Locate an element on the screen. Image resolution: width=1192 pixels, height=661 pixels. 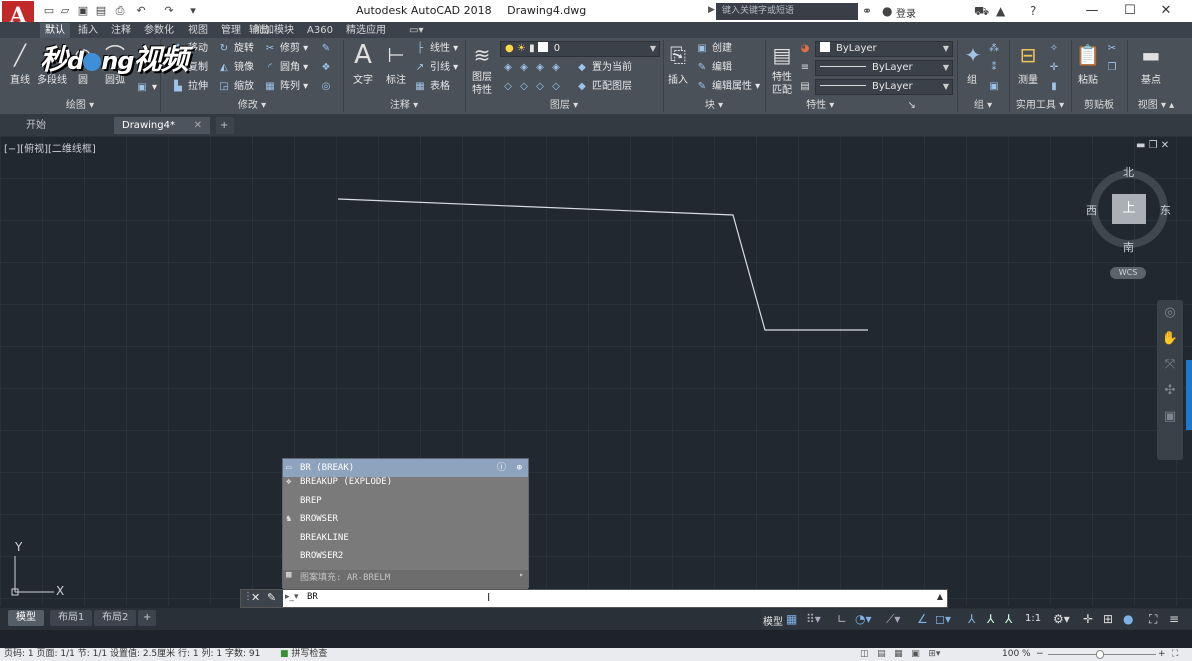
edit-block-button: ✎ 编辑 is located at coordinates (714, 68).